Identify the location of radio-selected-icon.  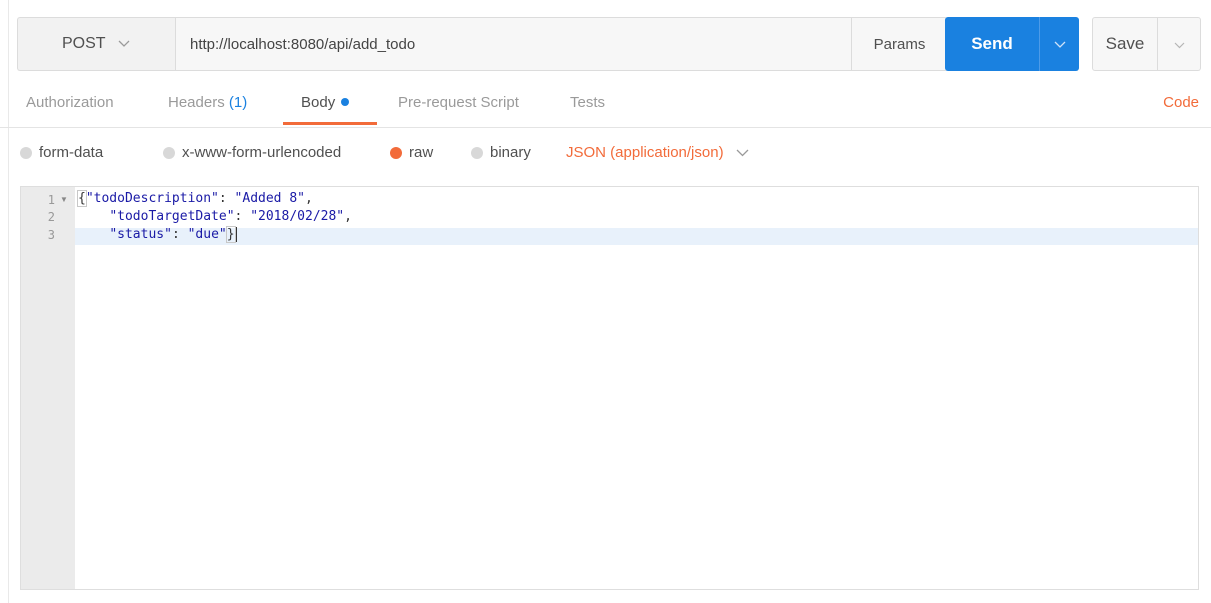
(396, 152).